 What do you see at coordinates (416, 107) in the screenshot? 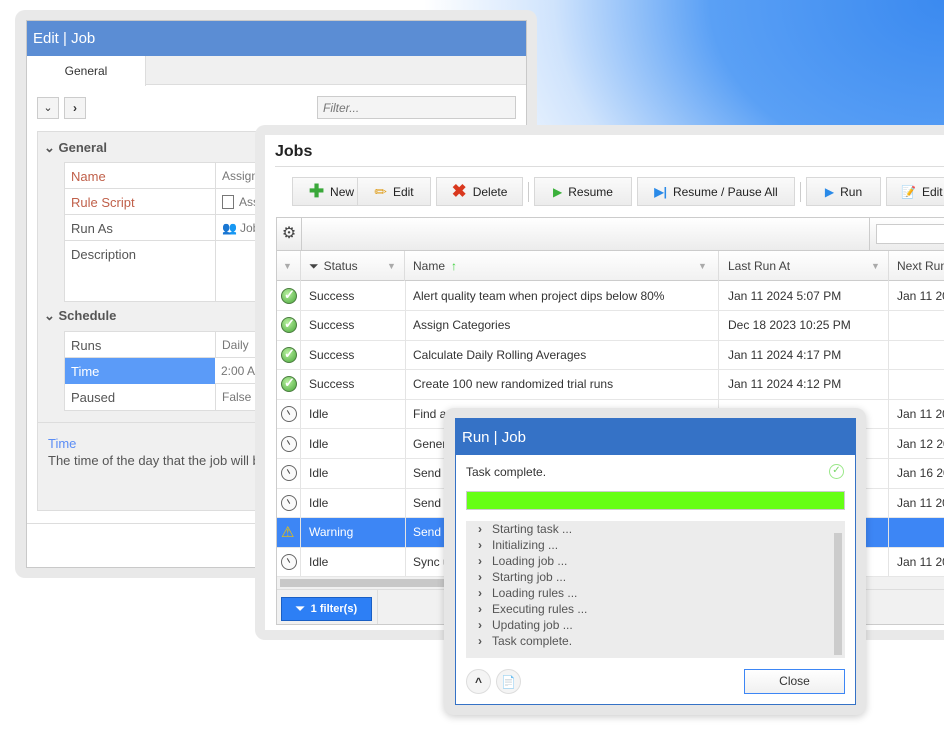
I see `filter-input` at bounding box center [416, 107].